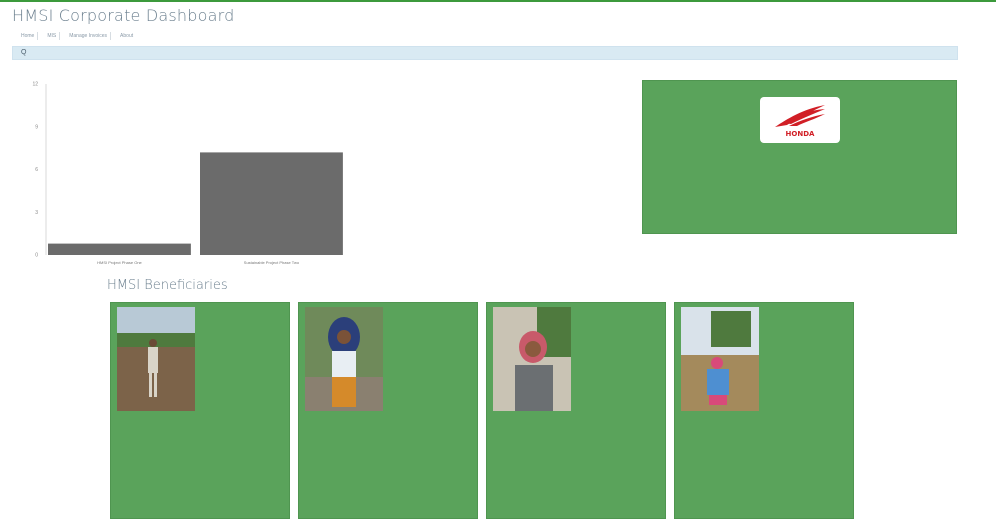 Image resolution: width=996 pixels, height=519 pixels. Describe the element at coordinates (119, 262) in the screenshot. I see `x-tick-label: HMSI Project Phase One` at that location.